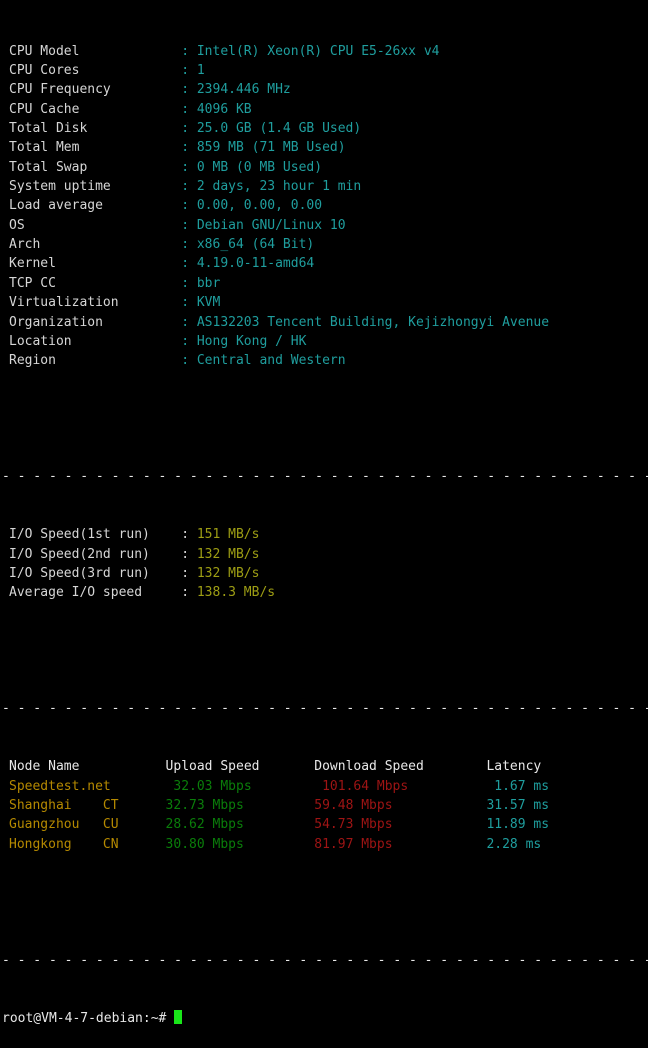 This screenshot has height=1048, width=648. Describe the element at coordinates (400, 844) in the screenshot. I see `speedtest-download: 81.97 Mbps` at that location.